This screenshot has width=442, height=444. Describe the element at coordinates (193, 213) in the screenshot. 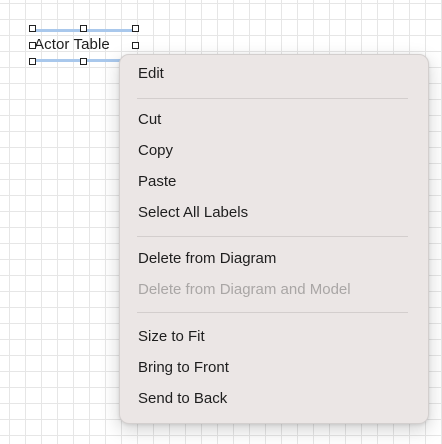

I see `menu-item-select-all-labels: Select All Labels` at that location.